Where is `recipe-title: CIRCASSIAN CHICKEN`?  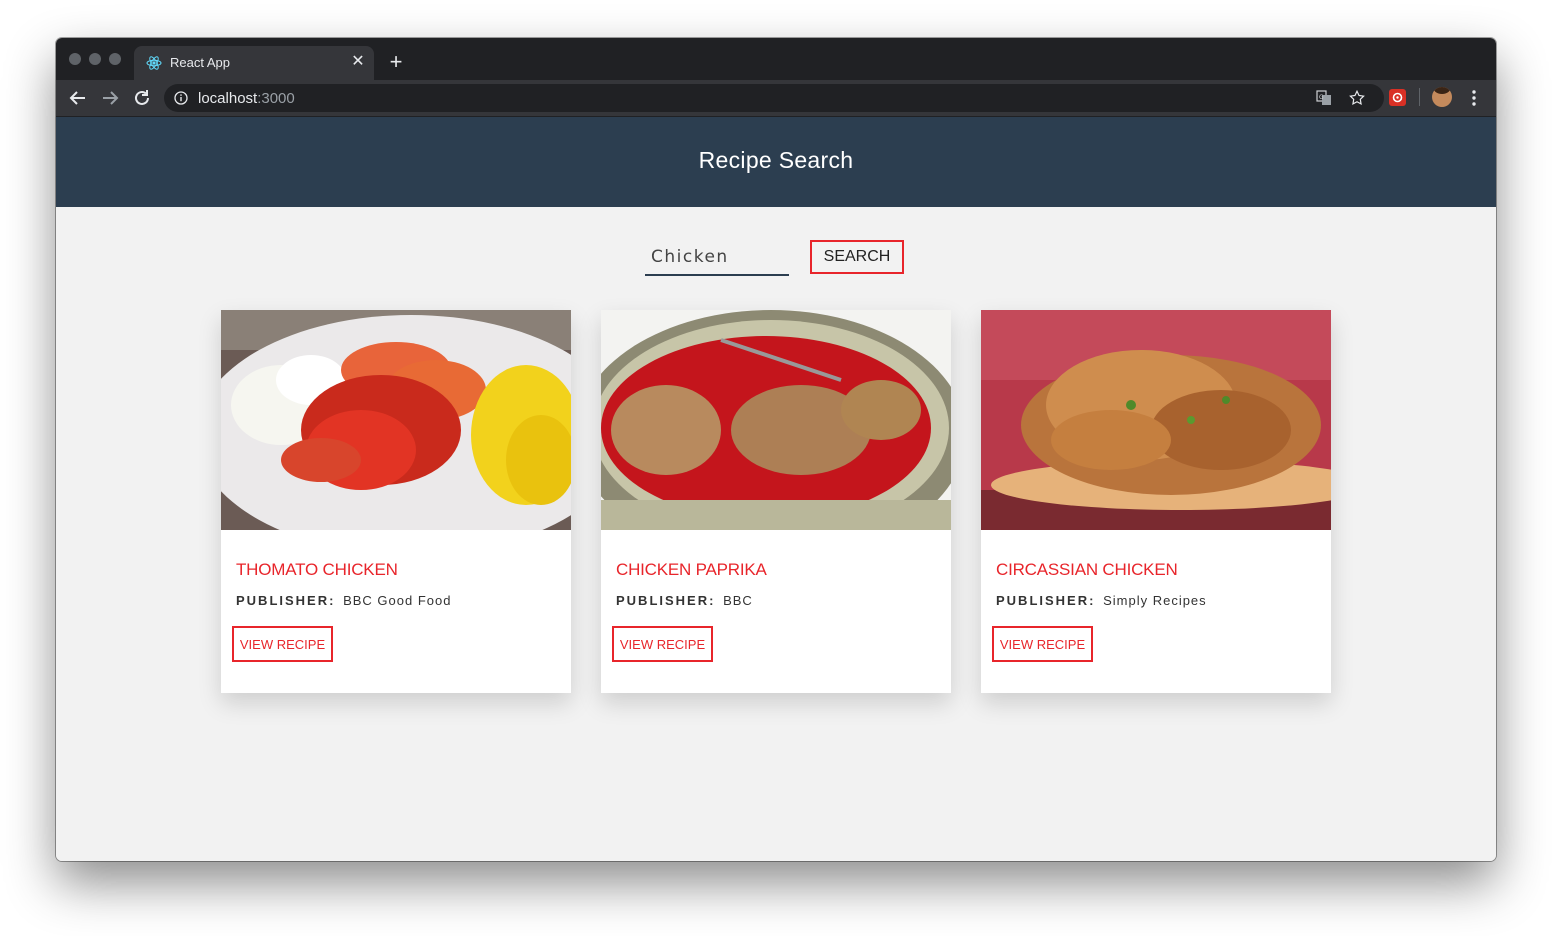 recipe-title: CIRCASSIAN CHICKEN is located at coordinates (1087, 569).